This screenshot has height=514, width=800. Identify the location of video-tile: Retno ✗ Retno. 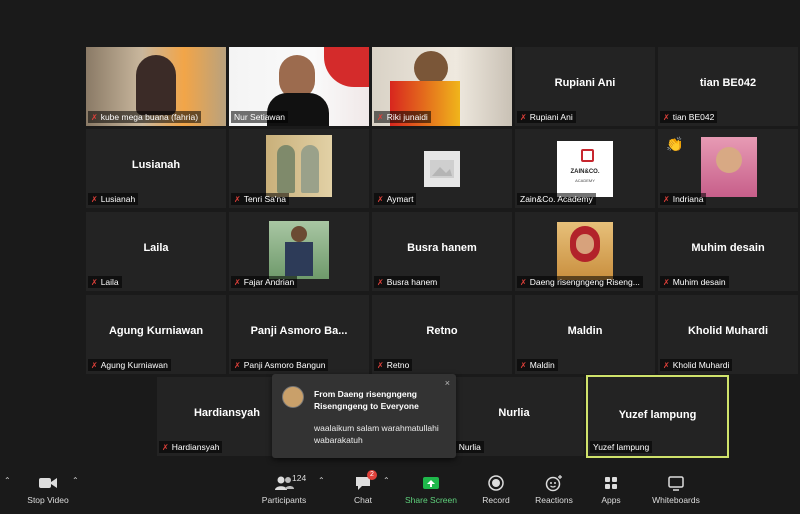
(442, 334).